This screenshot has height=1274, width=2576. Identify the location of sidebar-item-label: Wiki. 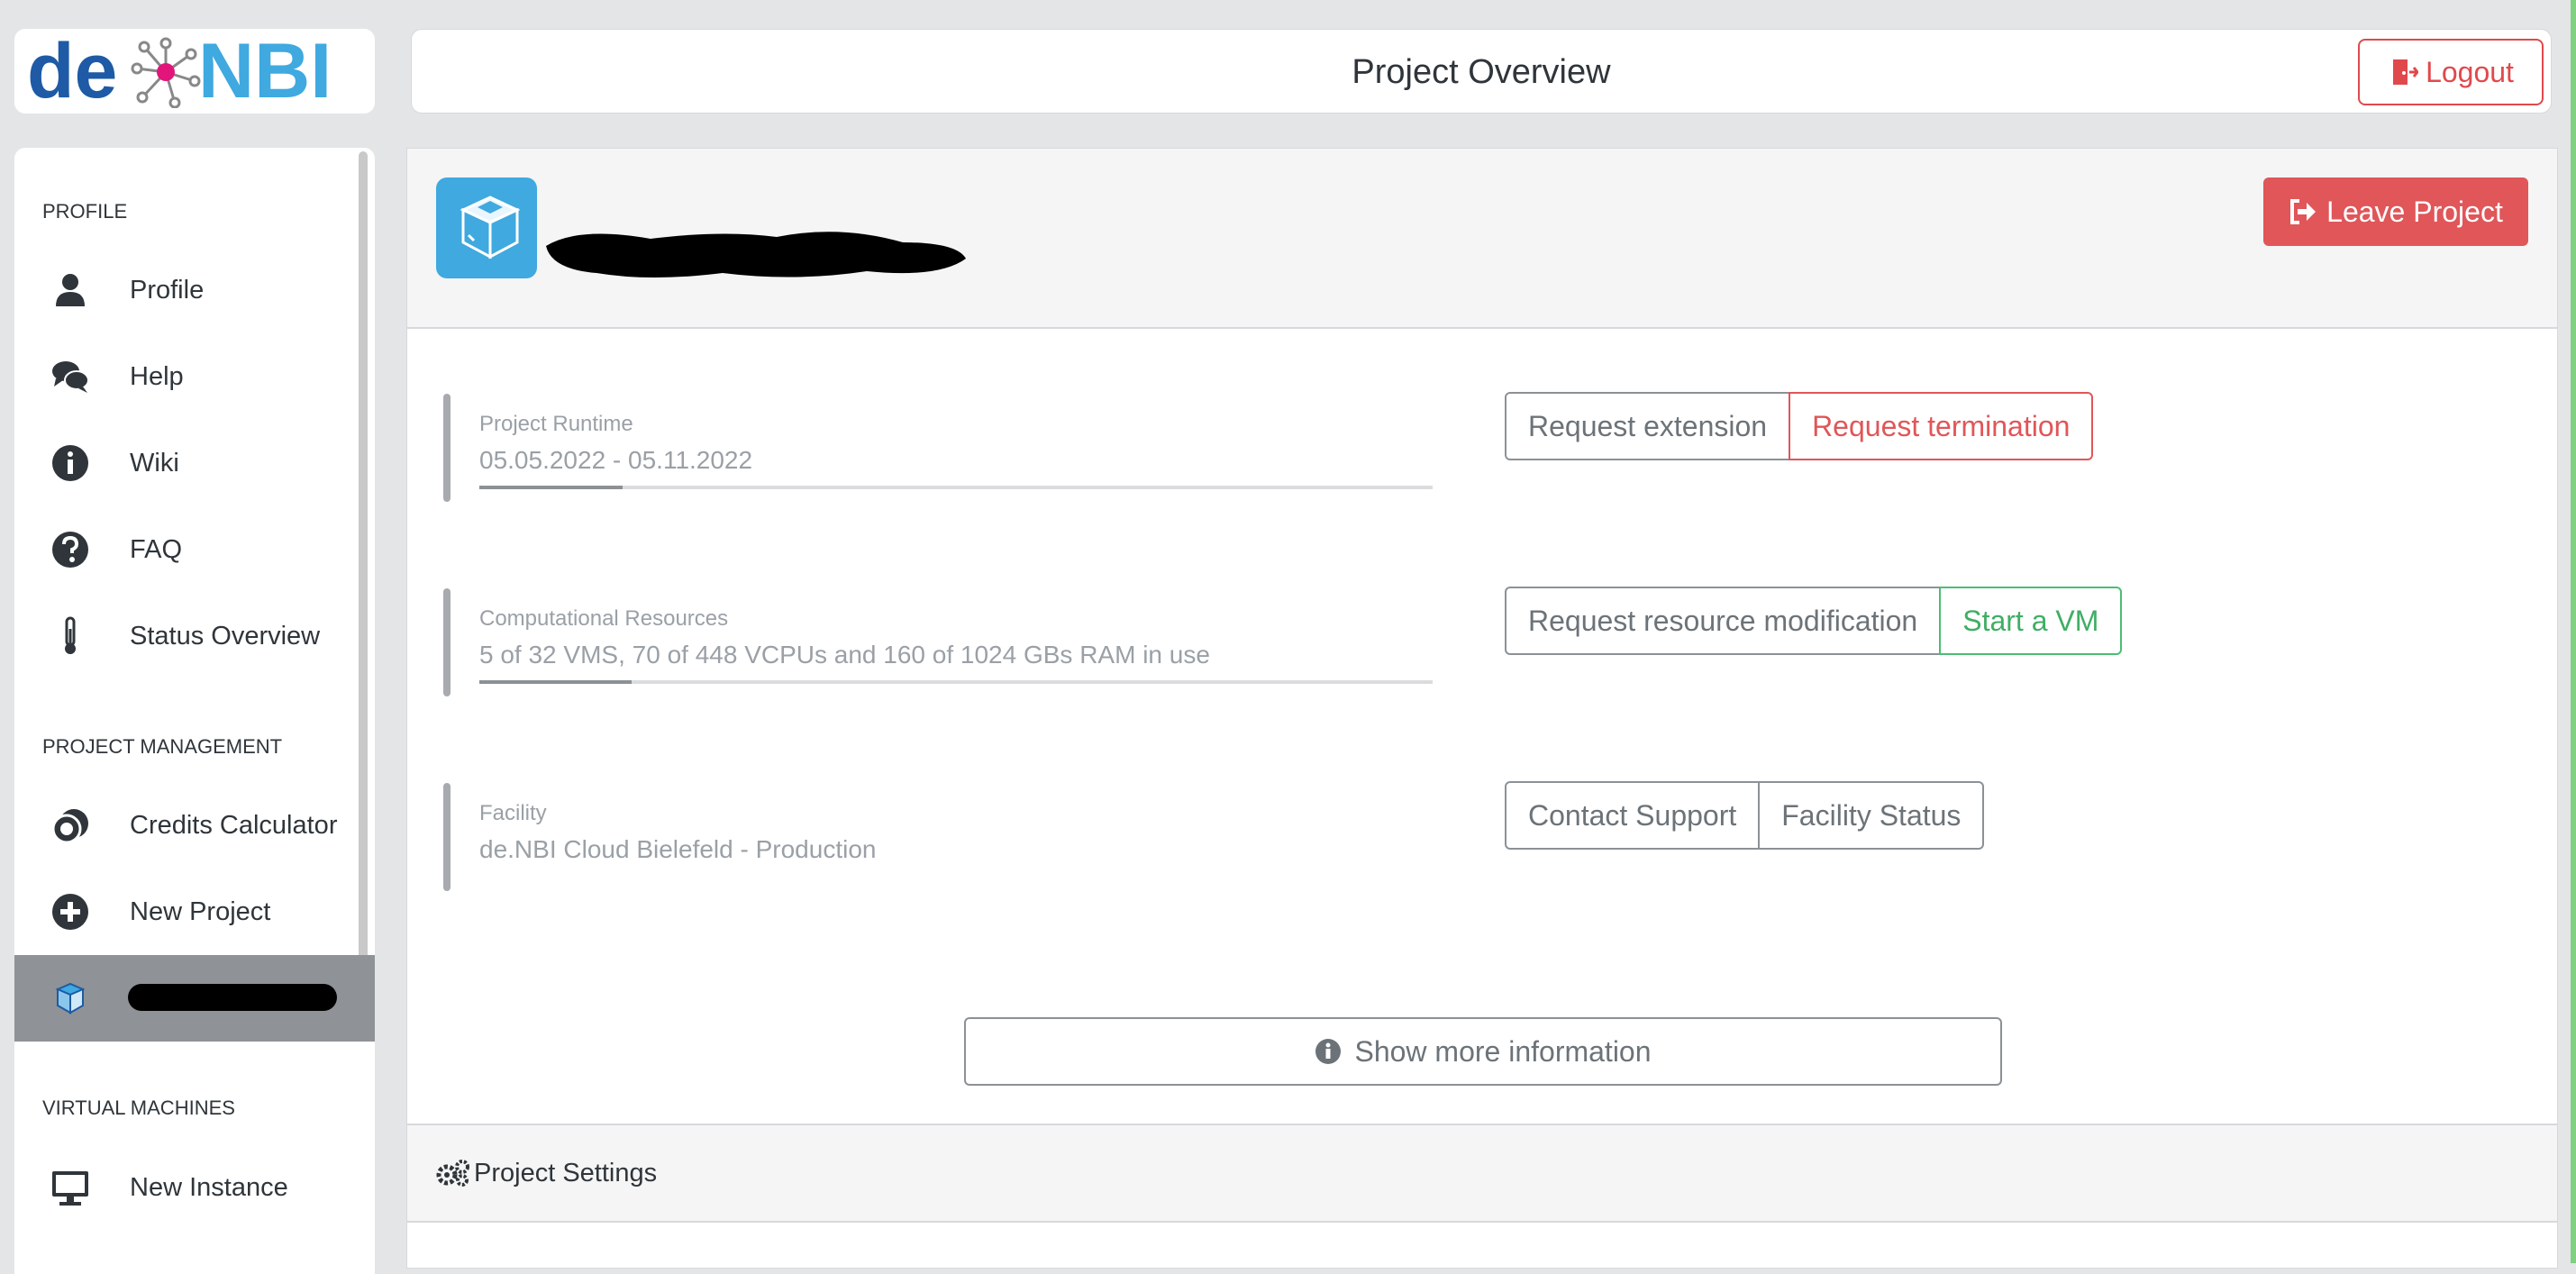
(154, 463).